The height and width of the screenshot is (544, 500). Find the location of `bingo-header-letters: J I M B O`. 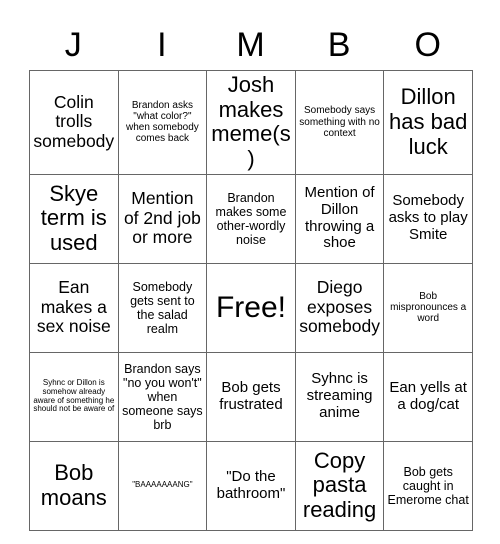

bingo-header-letters: J I M B O is located at coordinates (250, 45).